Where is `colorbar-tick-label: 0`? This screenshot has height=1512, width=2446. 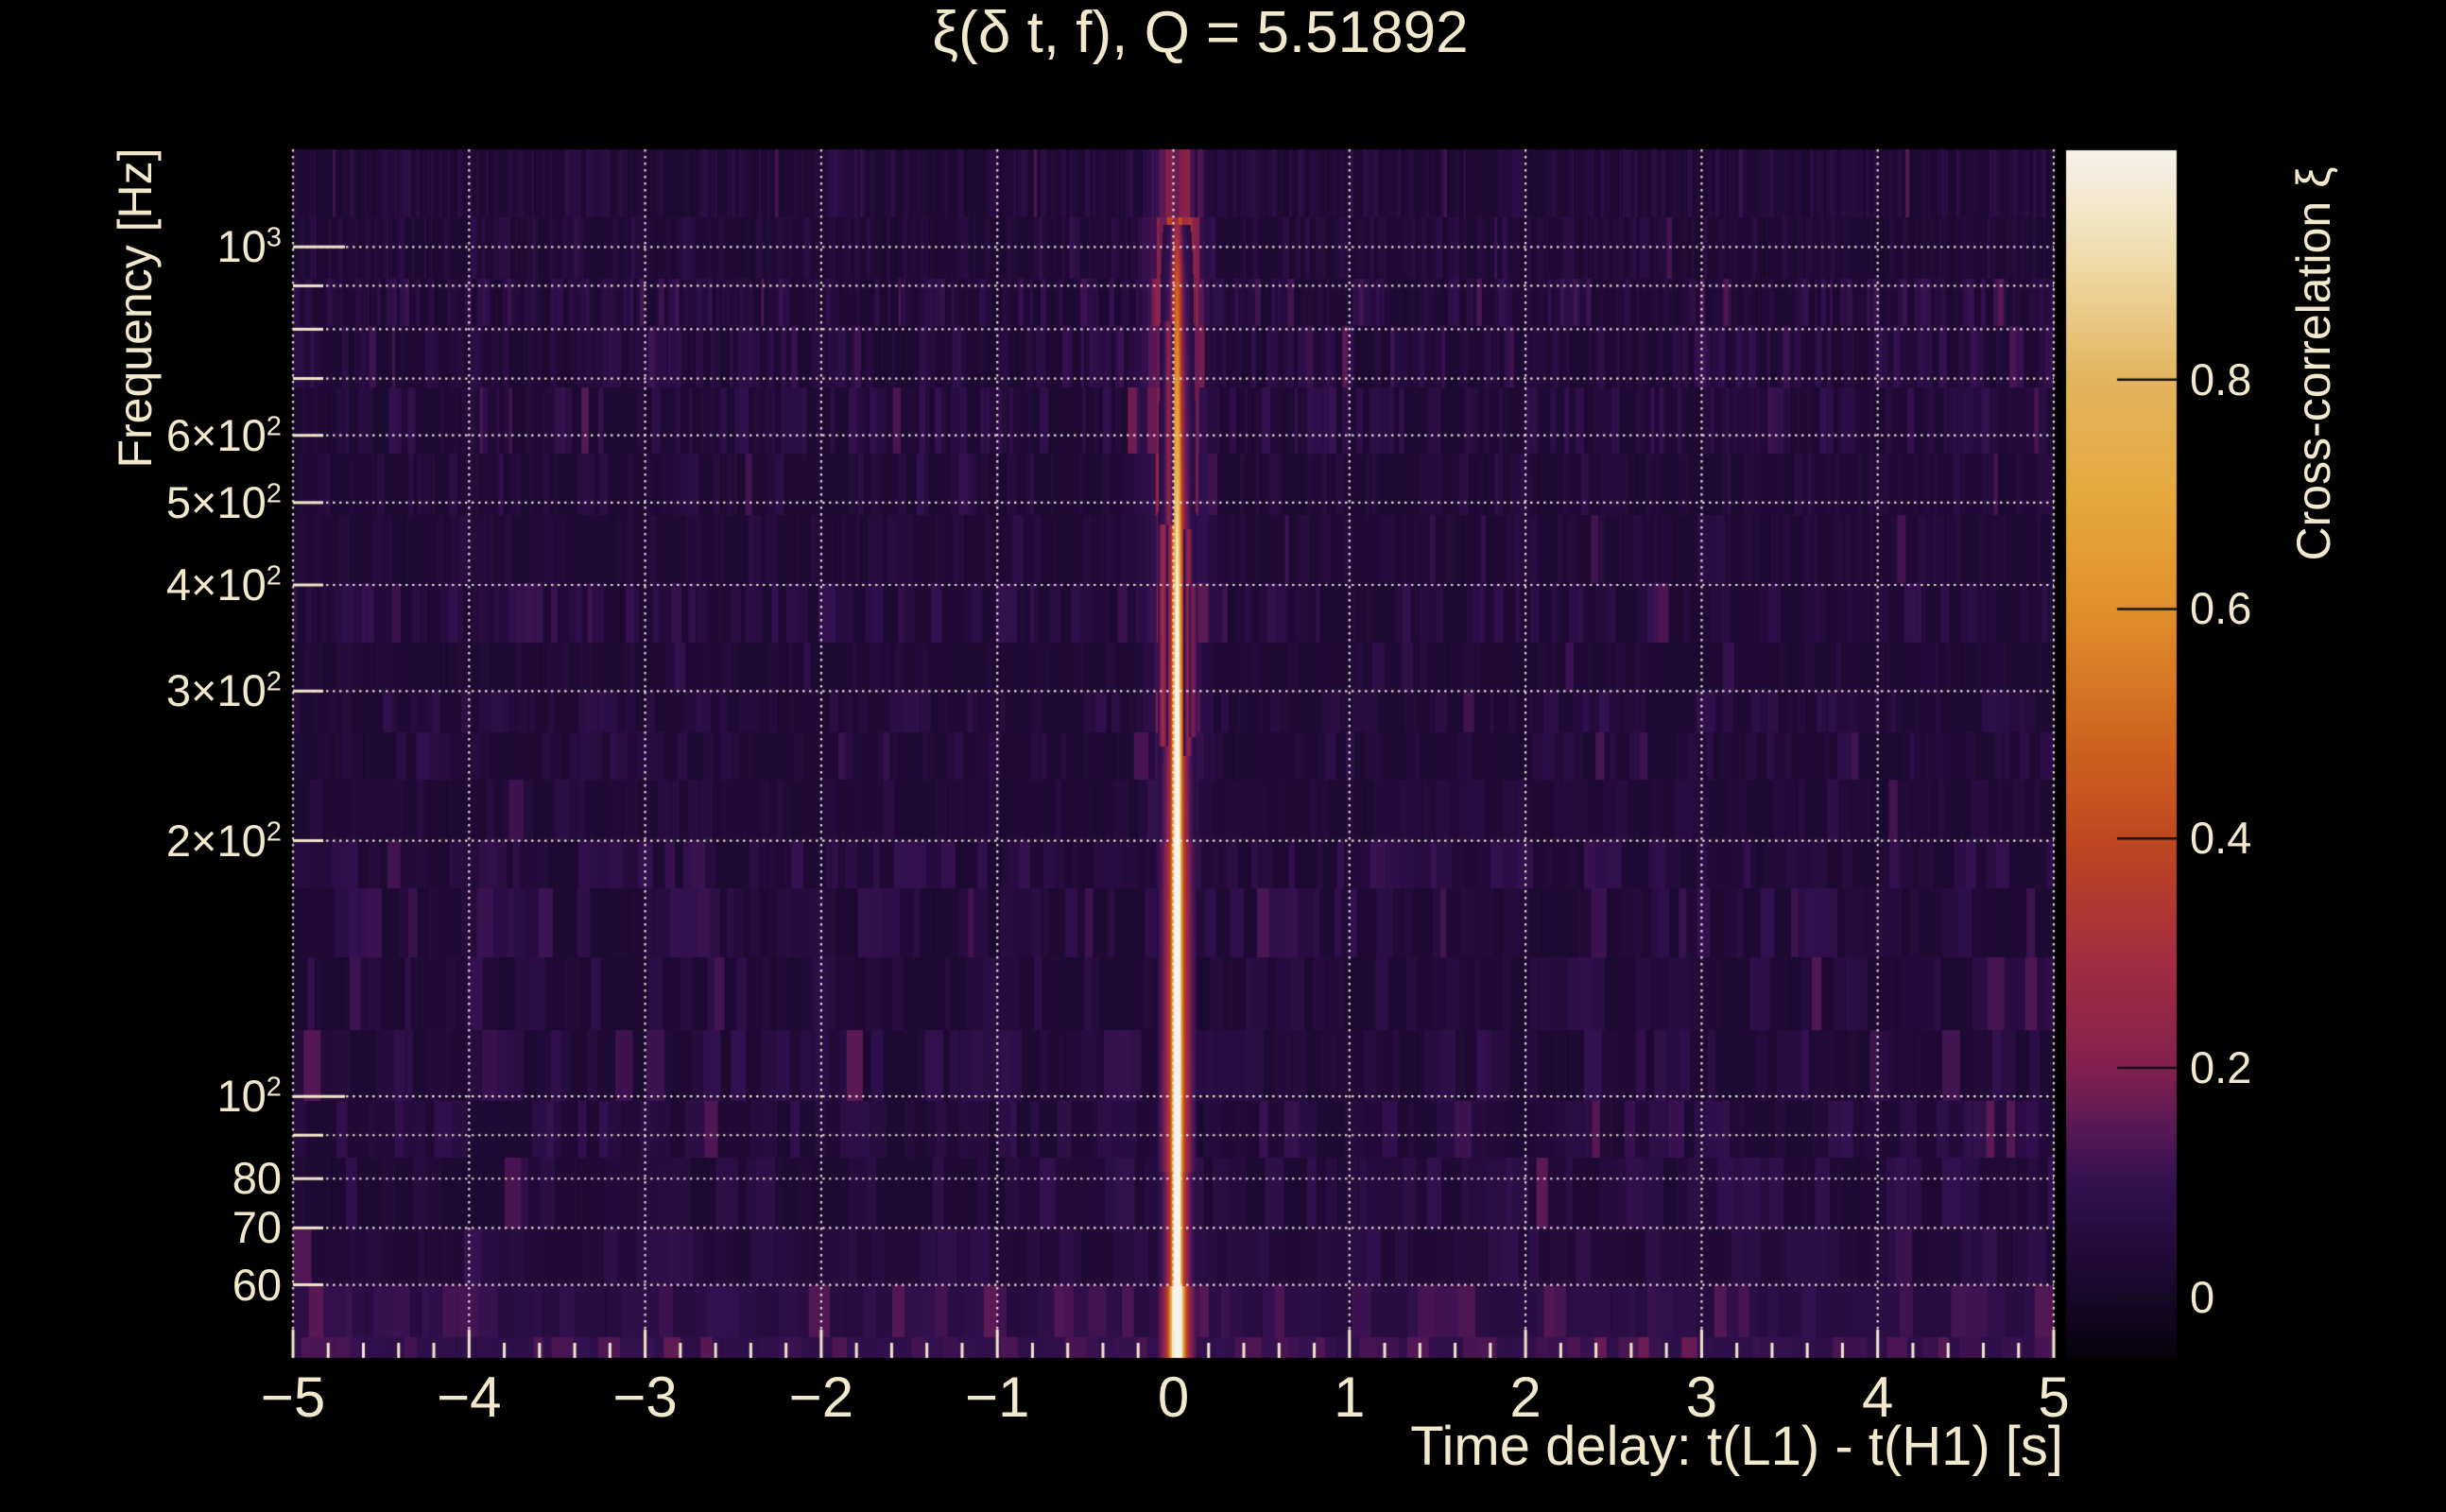
colorbar-tick-label: 0 is located at coordinates (2202, 1296).